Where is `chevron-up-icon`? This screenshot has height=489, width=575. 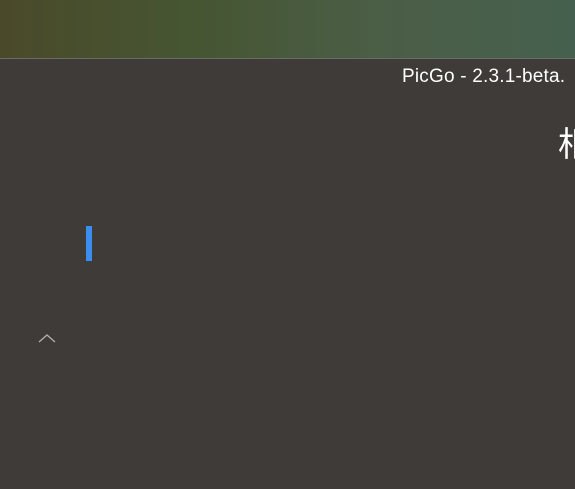 chevron-up-icon is located at coordinates (47, 338).